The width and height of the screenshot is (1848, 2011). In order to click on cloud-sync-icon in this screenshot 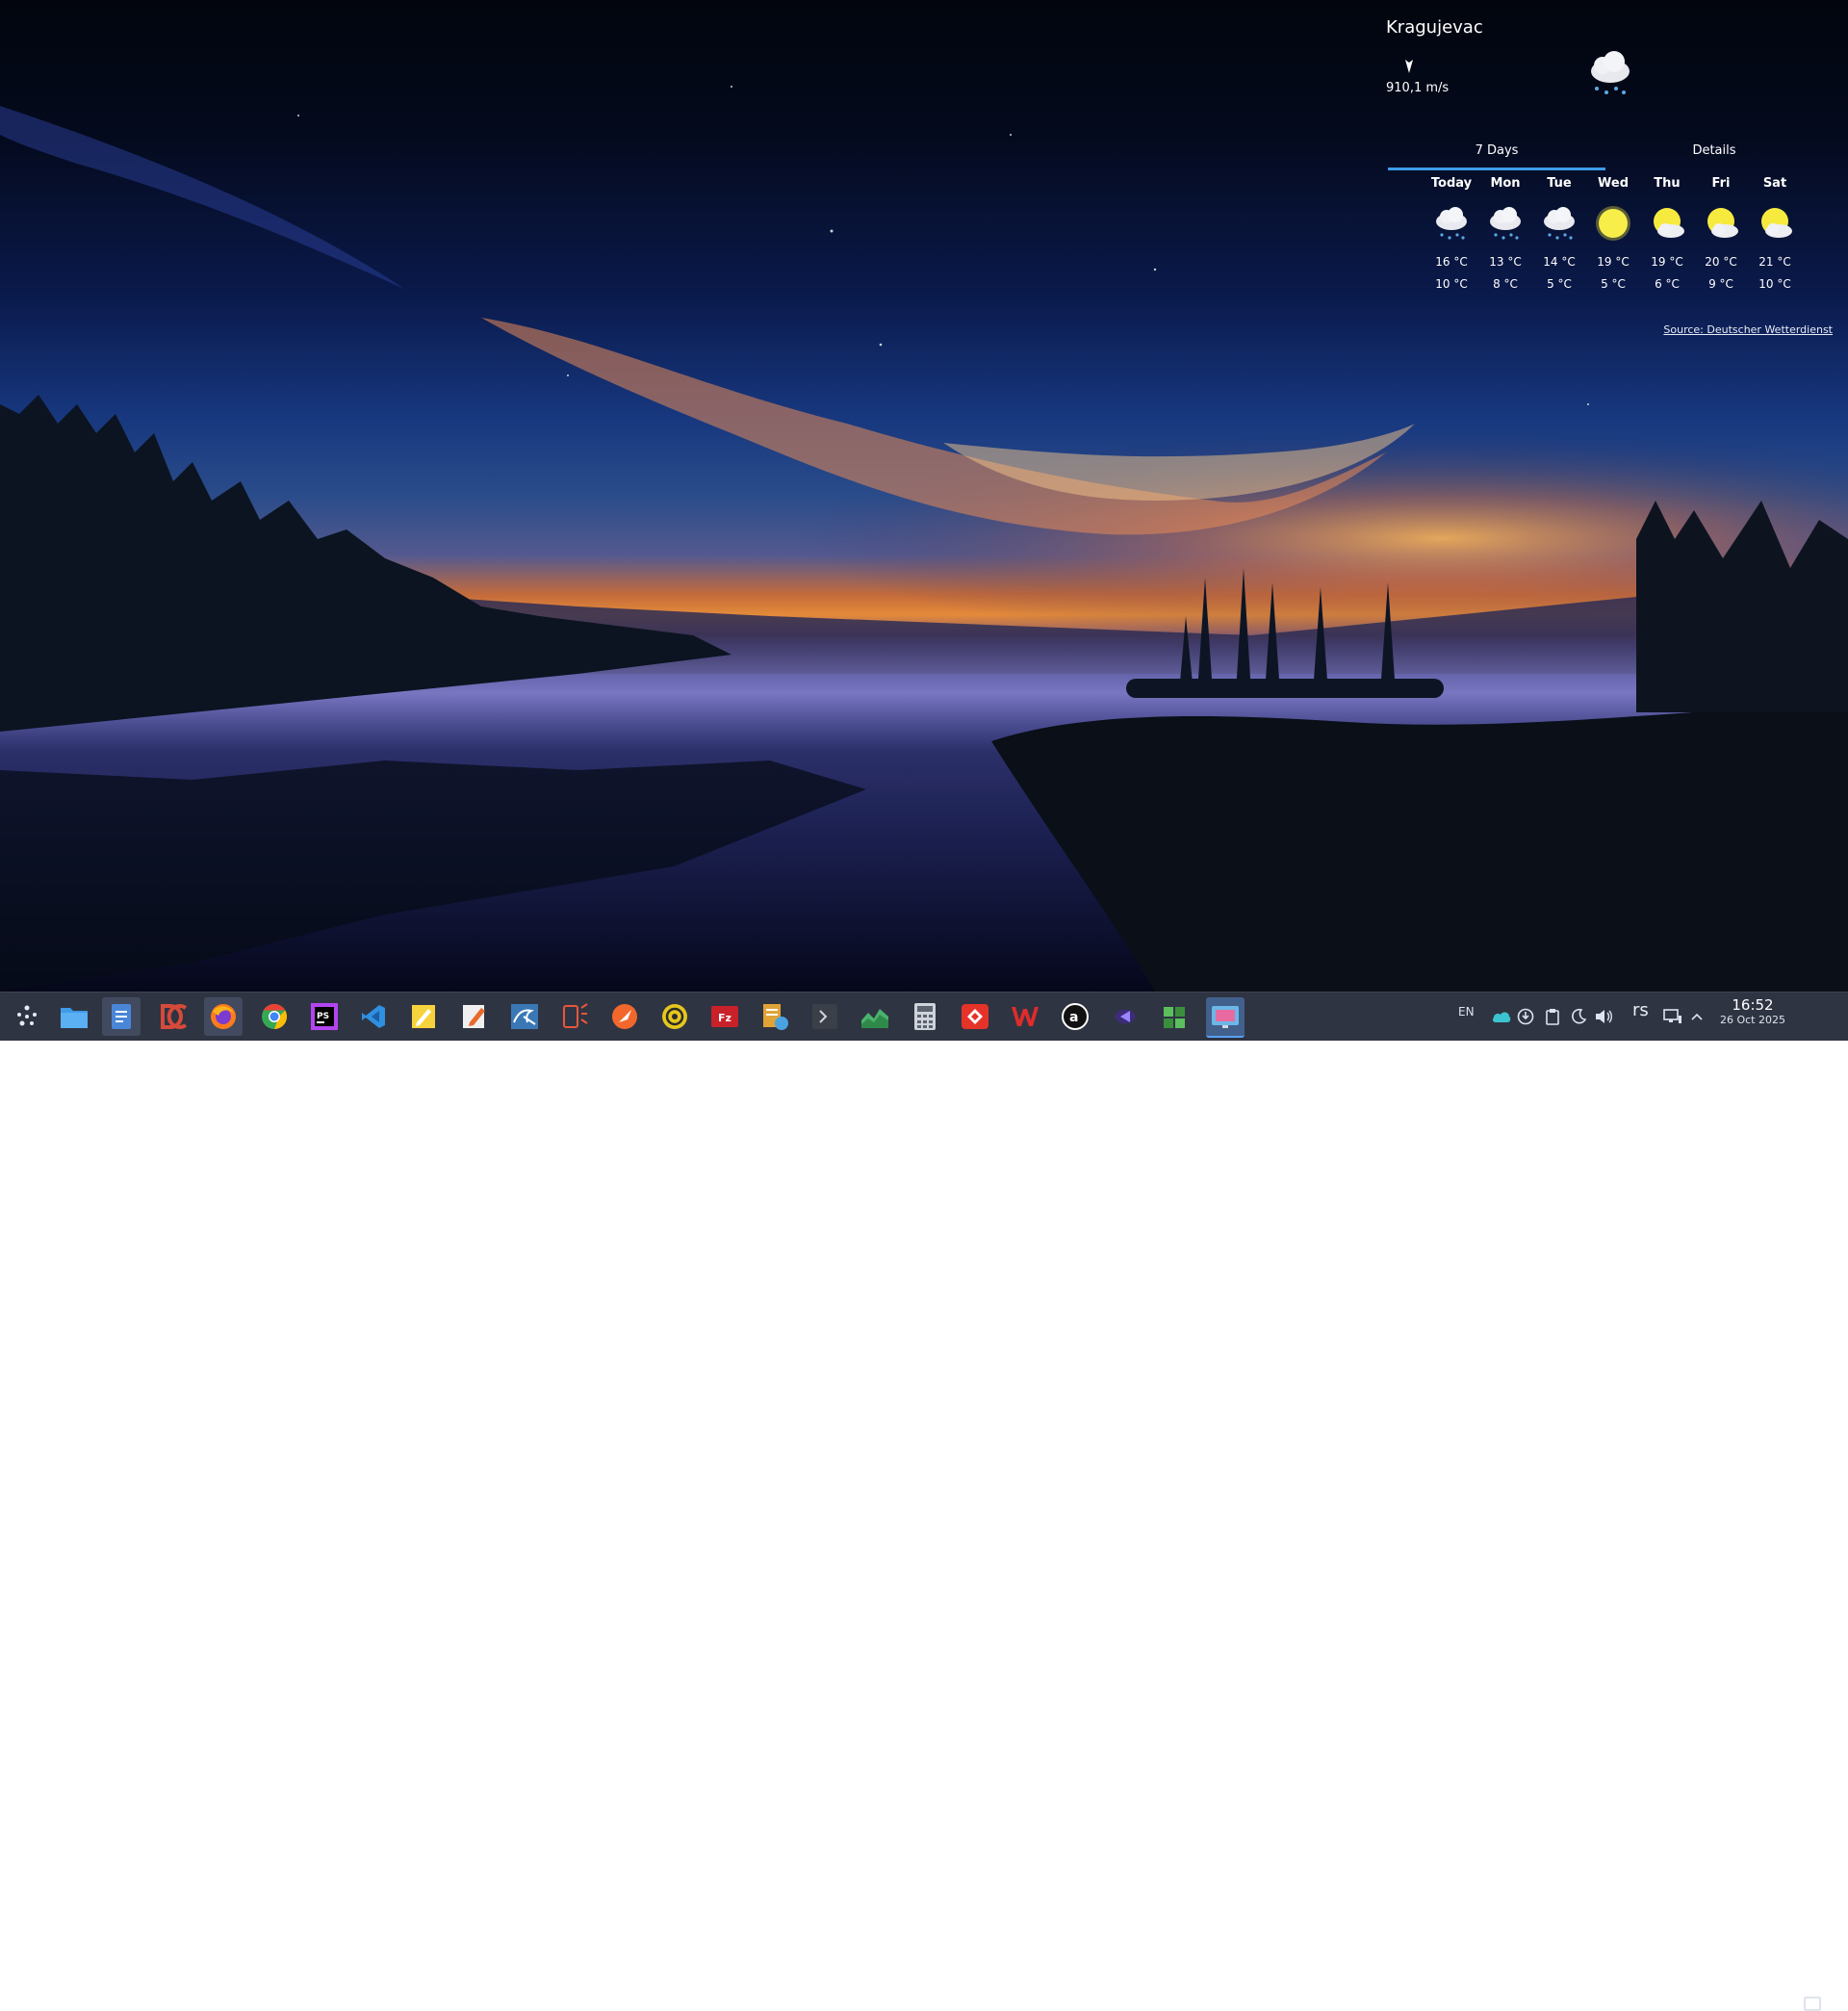, I will do `click(1501, 1016)`.